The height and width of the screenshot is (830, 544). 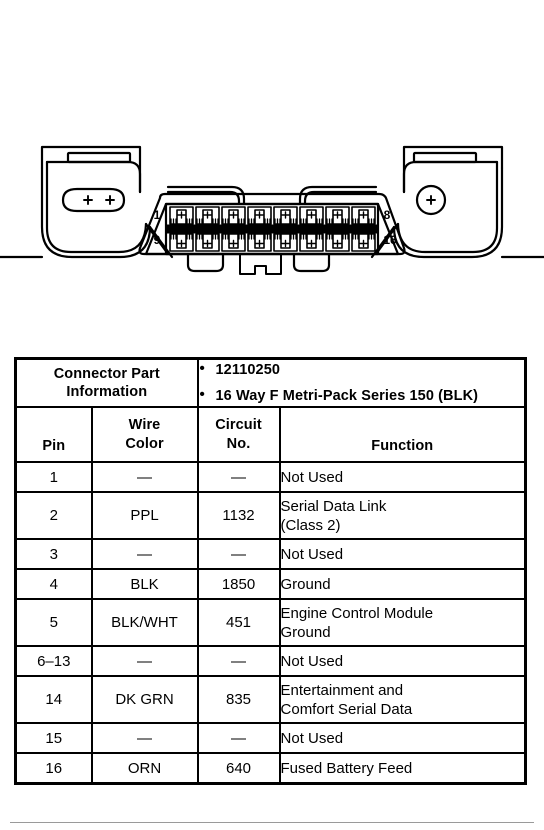 What do you see at coordinates (342, 690) in the screenshot?
I see `cell-text-line: Entertainment and` at bounding box center [342, 690].